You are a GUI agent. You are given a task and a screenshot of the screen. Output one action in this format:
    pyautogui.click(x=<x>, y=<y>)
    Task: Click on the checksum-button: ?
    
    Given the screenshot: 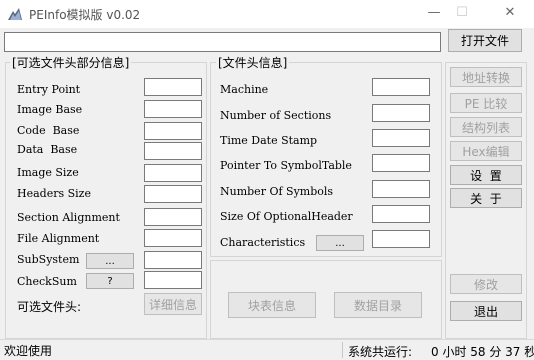 What is the action you would take?
    pyautogui.click(x=110, y=281)
    